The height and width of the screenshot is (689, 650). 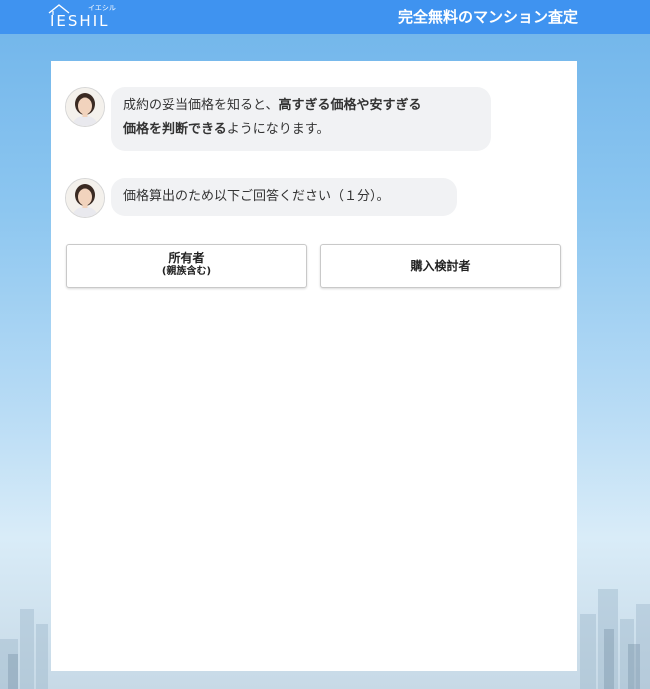 I want to click on message-text-emphasis: 価格を判断できる, so click(x=175, y=129).